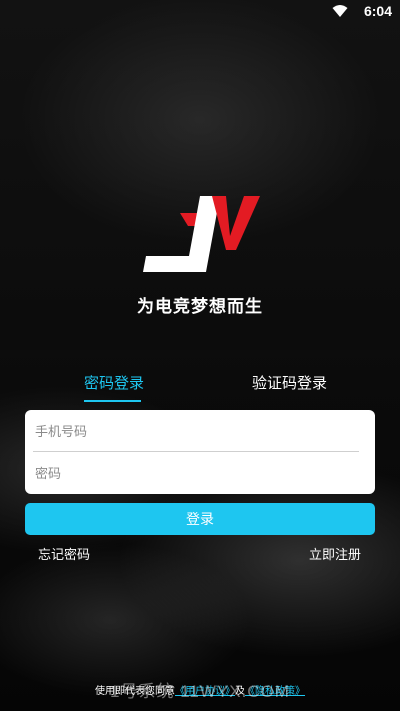 Image resolution: width=400 pixels, height=711 pixels. I want to click on field-divider, so click(196, 451).